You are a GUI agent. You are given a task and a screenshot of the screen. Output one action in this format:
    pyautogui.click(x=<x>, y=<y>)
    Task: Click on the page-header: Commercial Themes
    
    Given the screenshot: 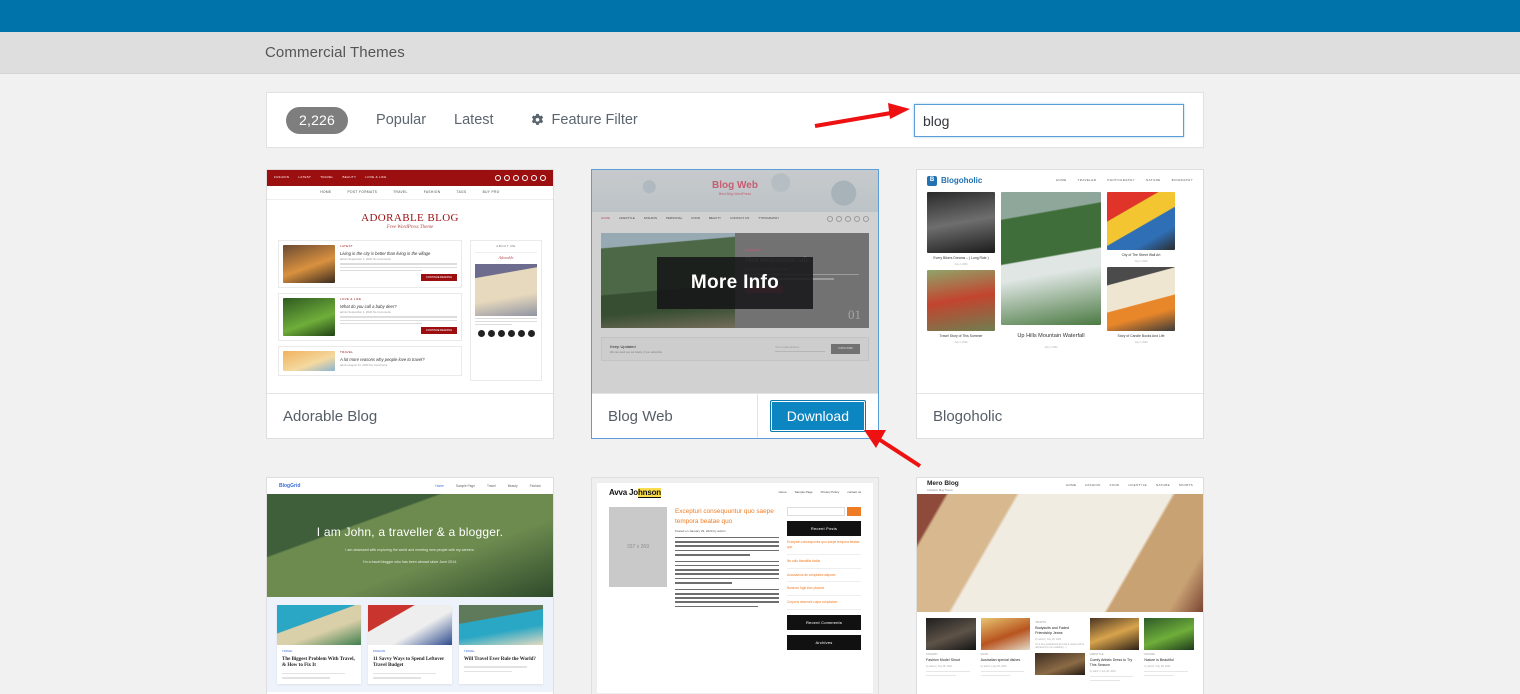 What is the action you would take?
    pyautogui.click(x=760, y=53)
    